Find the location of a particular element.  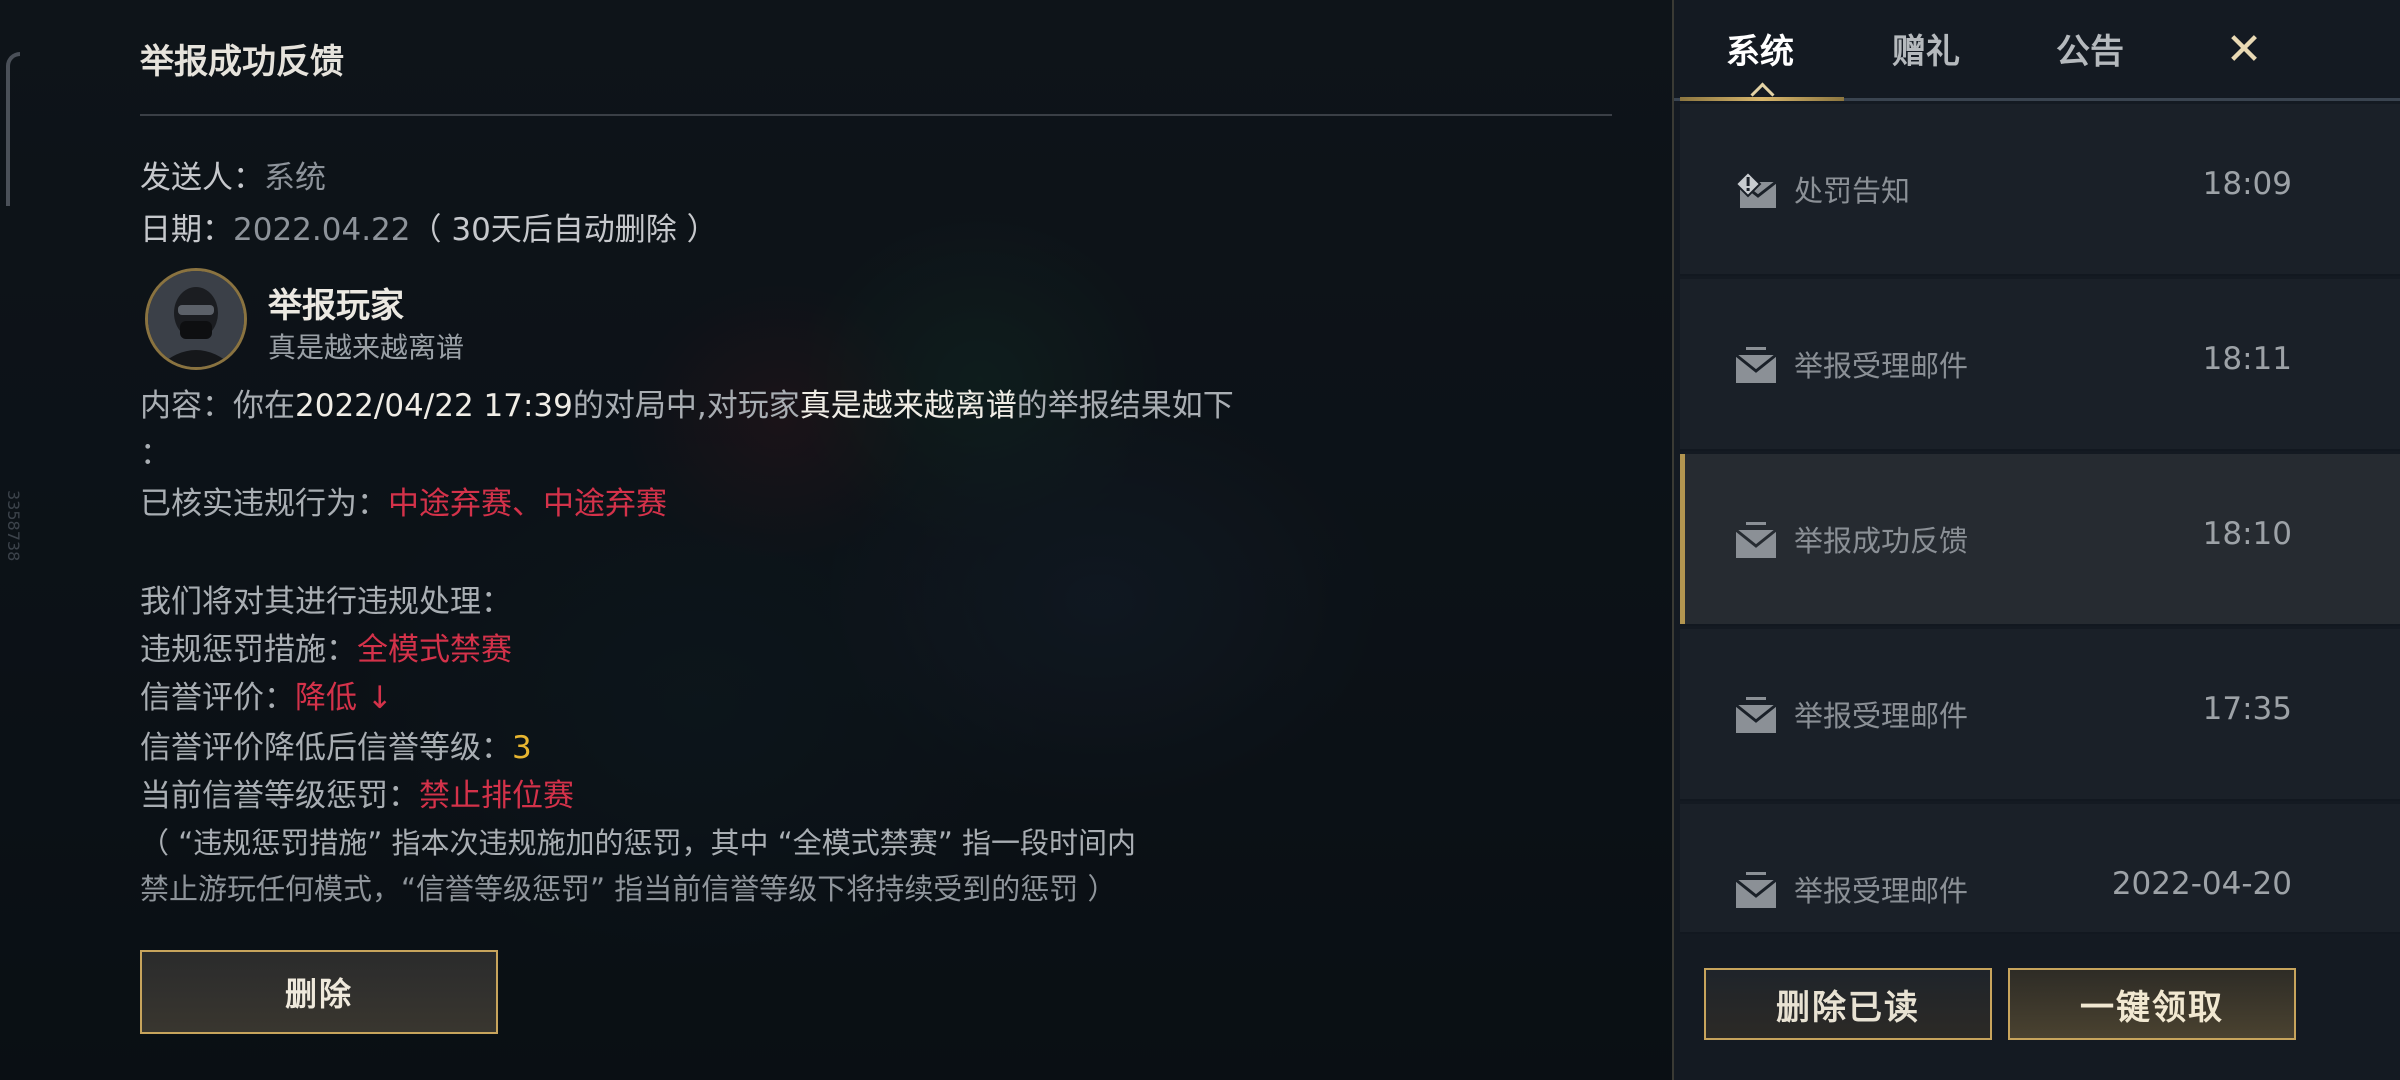

mail-list-item: 处罚告知 18:09 is located at coordinates (2040, 190).